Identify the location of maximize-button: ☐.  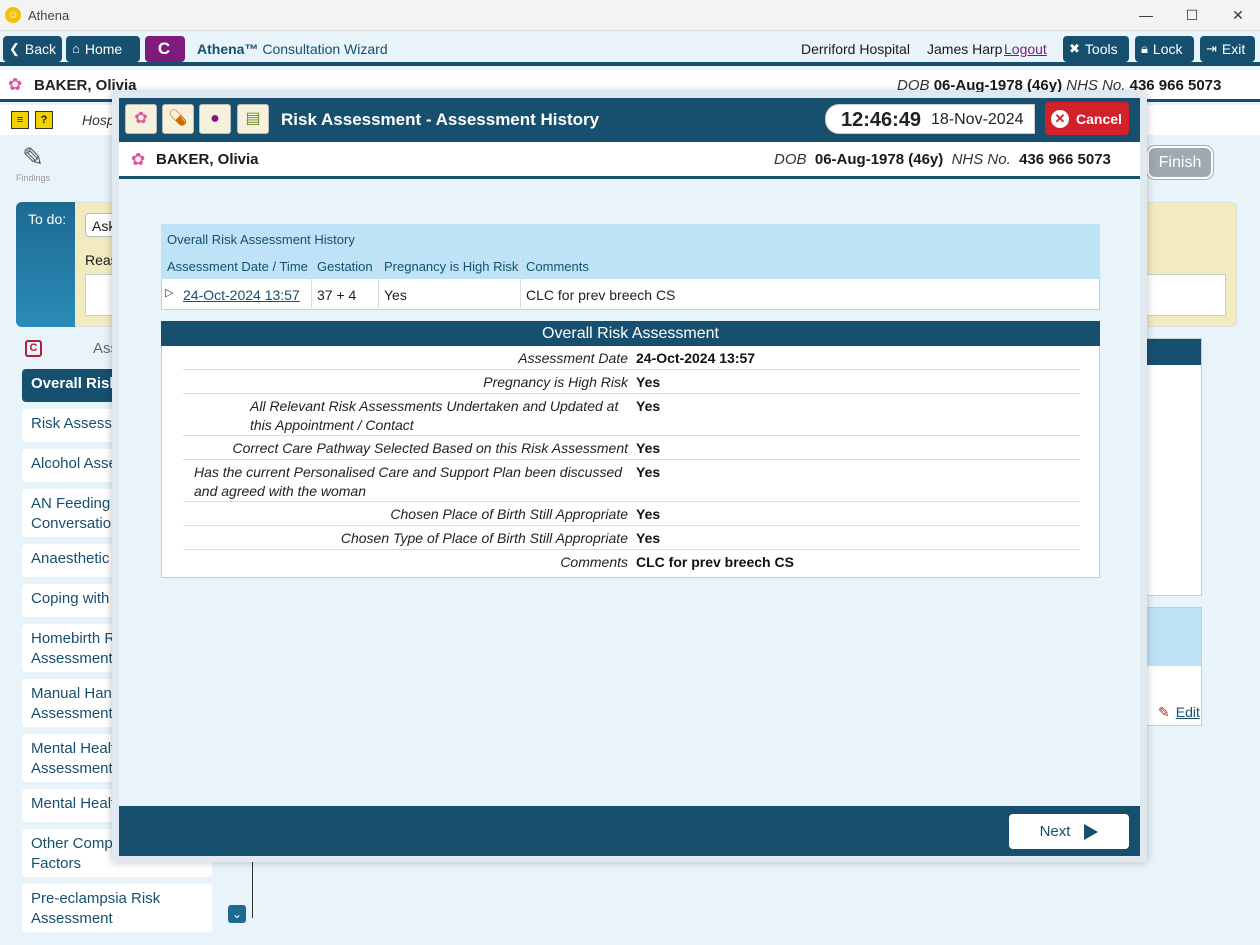
(1192, 15).